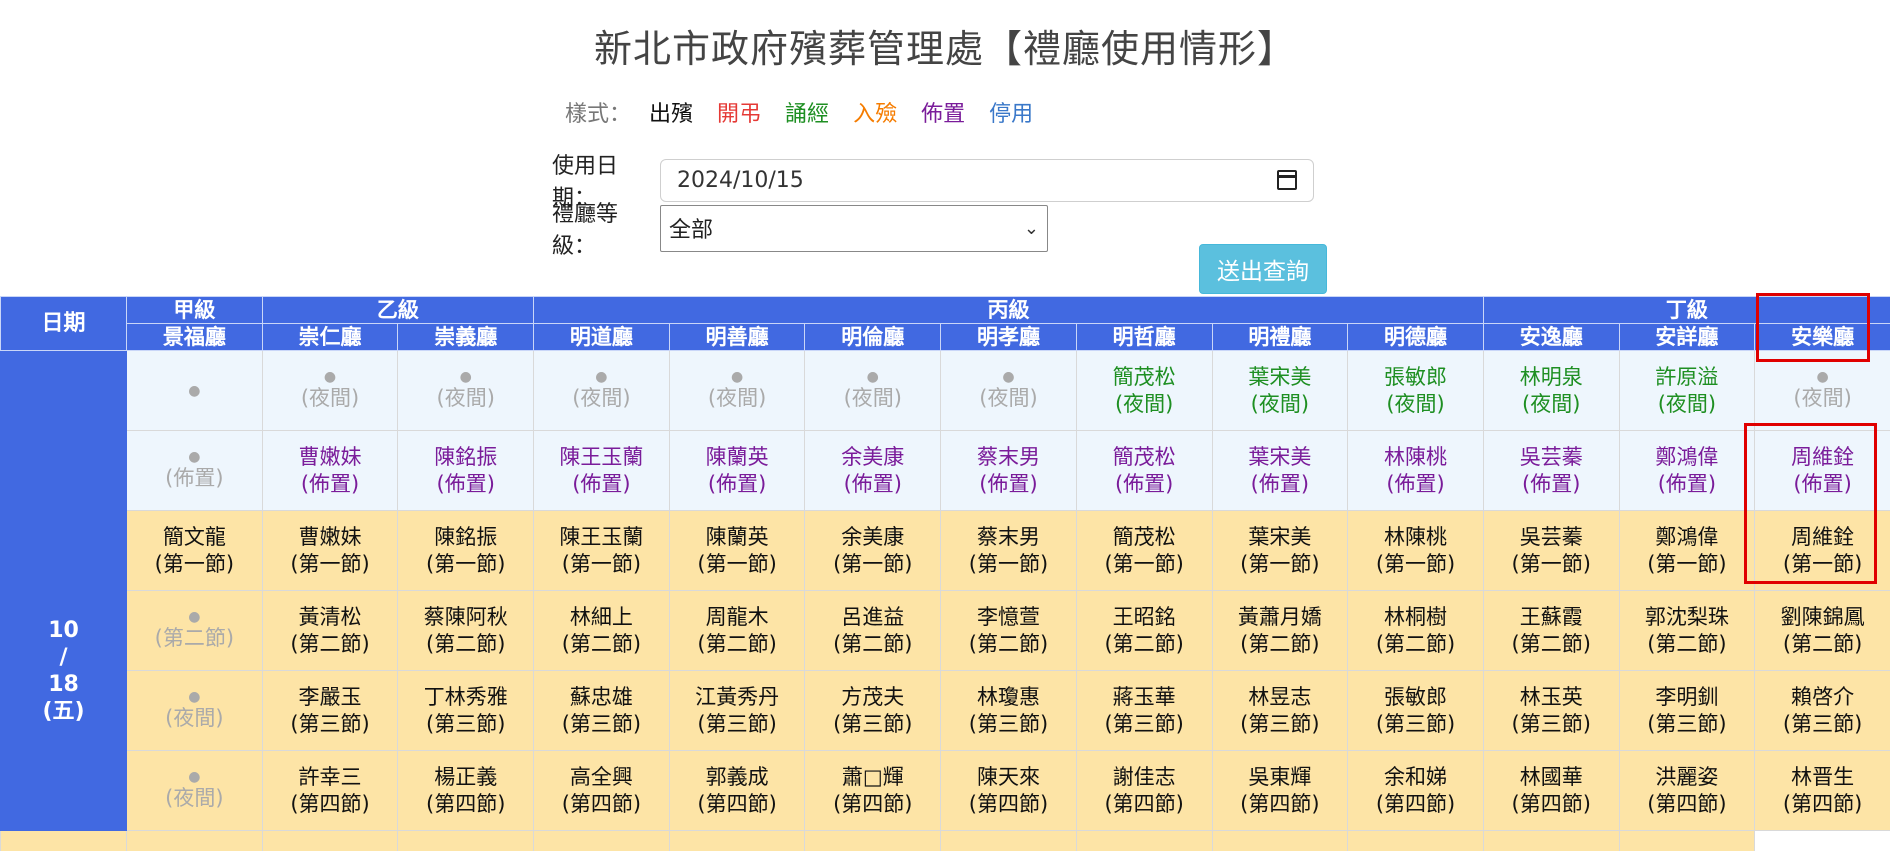 The height and width of the screenshot is (851, 1890). Describe the element at coordinates (194, 630) in the screenshot. I see `schedule-cell: ● (第二節)` at that location.